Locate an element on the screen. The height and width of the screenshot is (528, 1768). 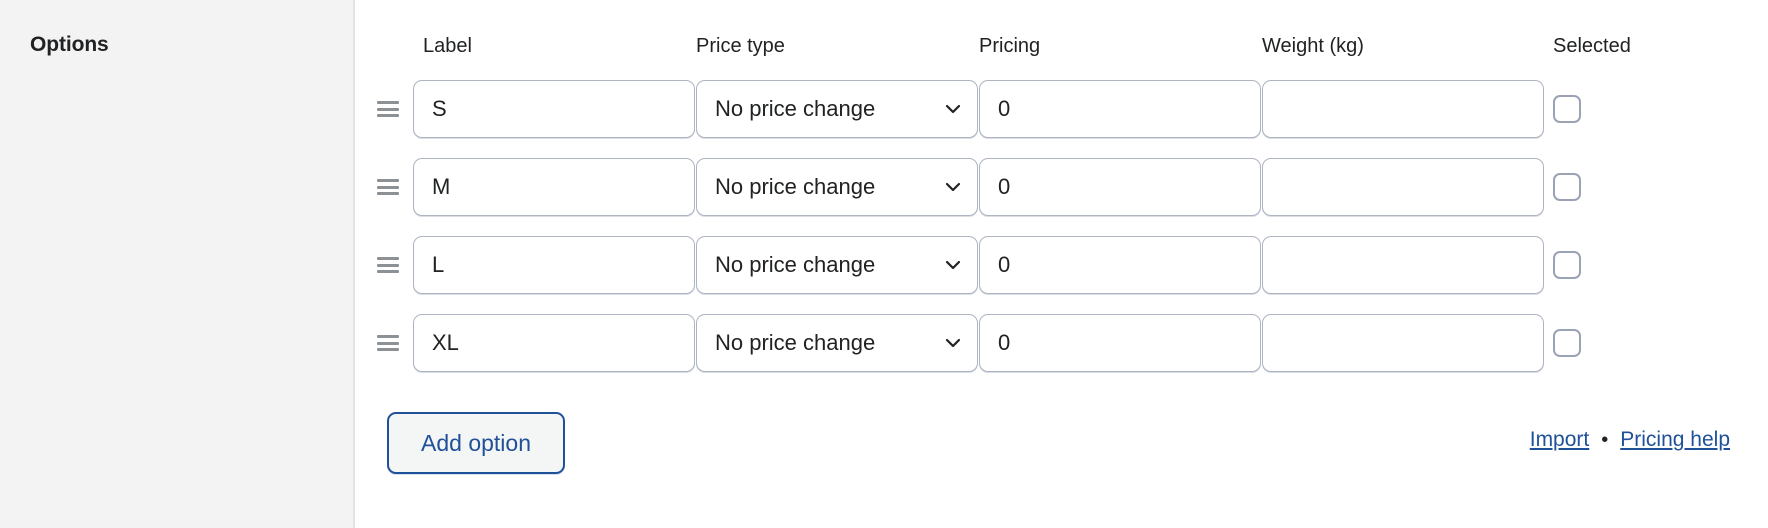
column-header-weight: Weight (kg) is located at coordinates (1313, 45).